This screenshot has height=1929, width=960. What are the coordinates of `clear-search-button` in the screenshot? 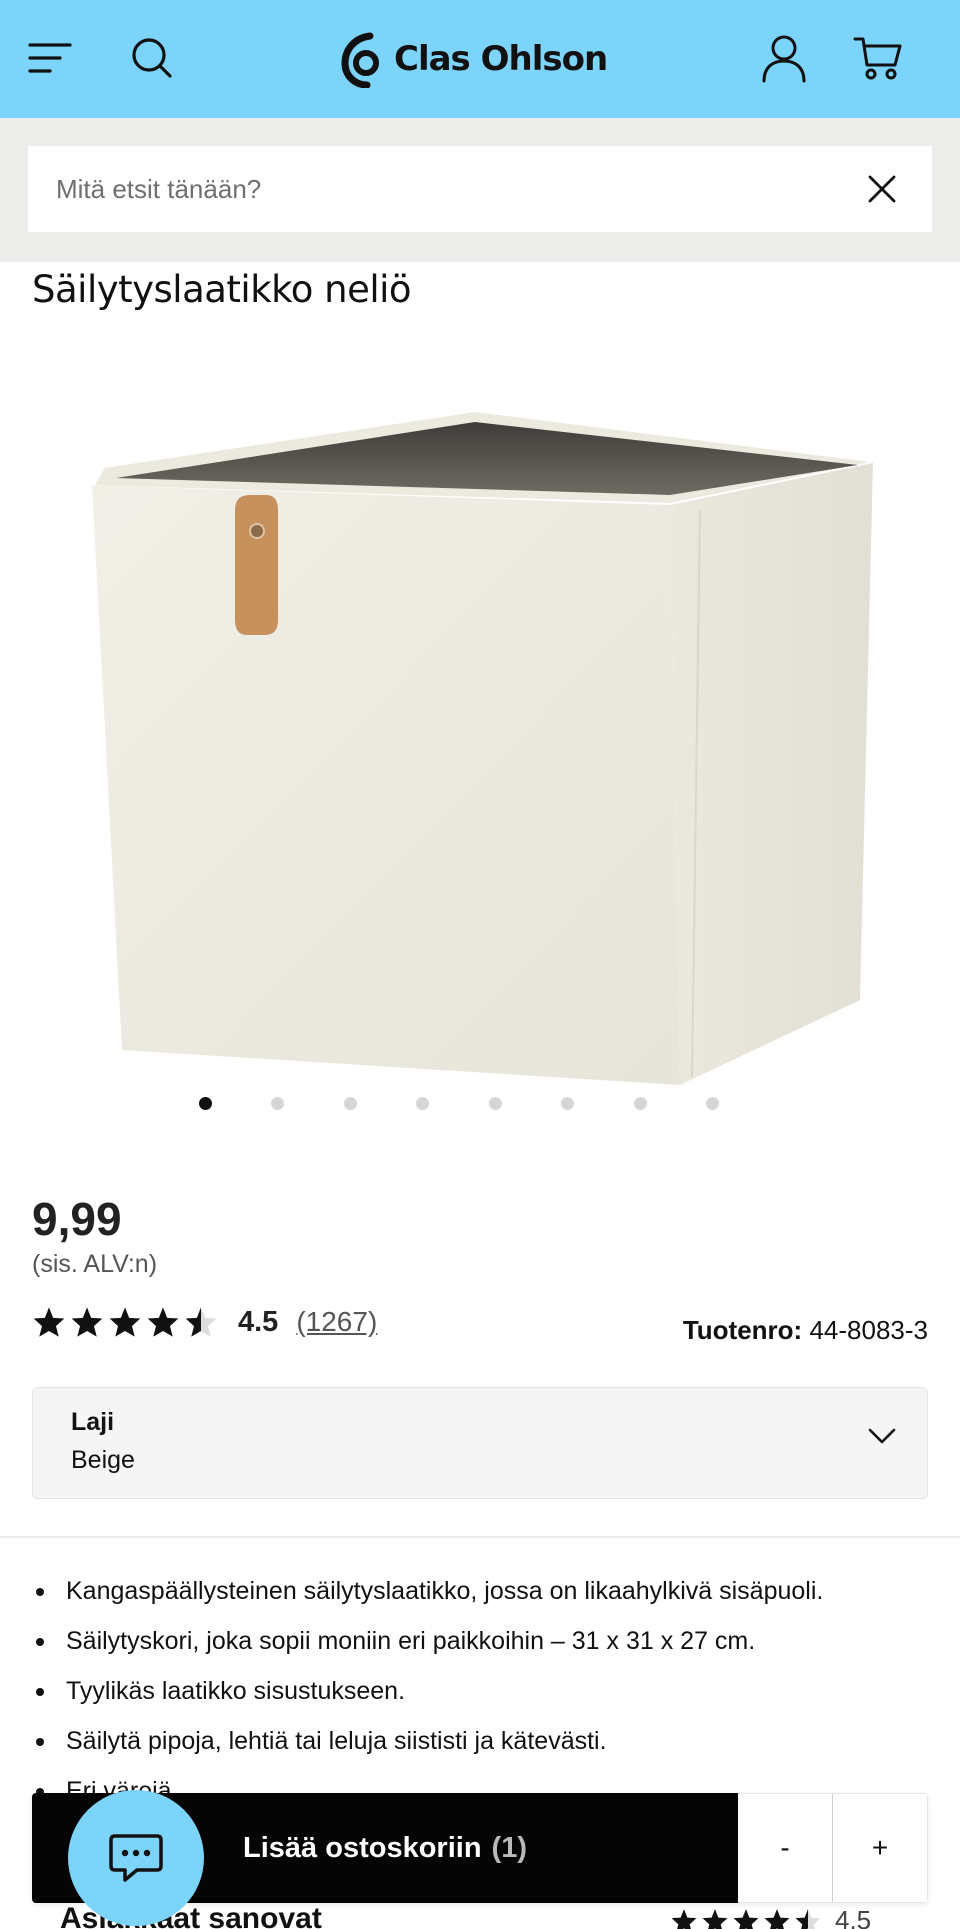 It's located at (882, 189).